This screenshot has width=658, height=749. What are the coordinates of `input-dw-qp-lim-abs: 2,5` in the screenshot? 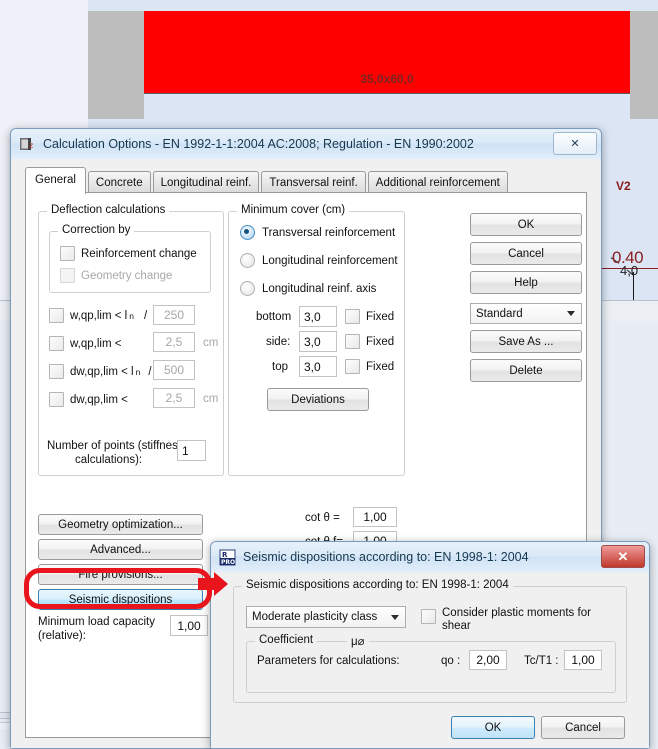 It's located at (174, 398).